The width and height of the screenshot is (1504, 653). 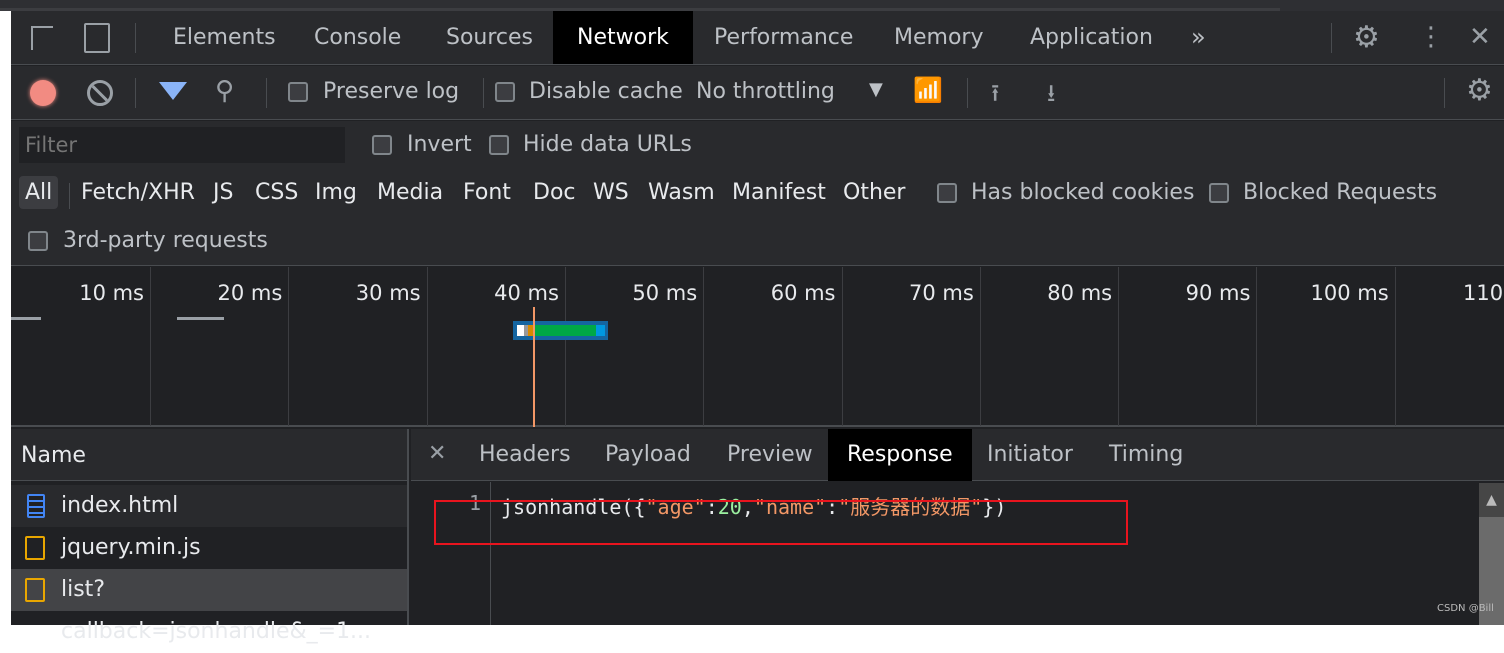 I want to click on close-detail-icon: ✕, so click(x=437, y=453).